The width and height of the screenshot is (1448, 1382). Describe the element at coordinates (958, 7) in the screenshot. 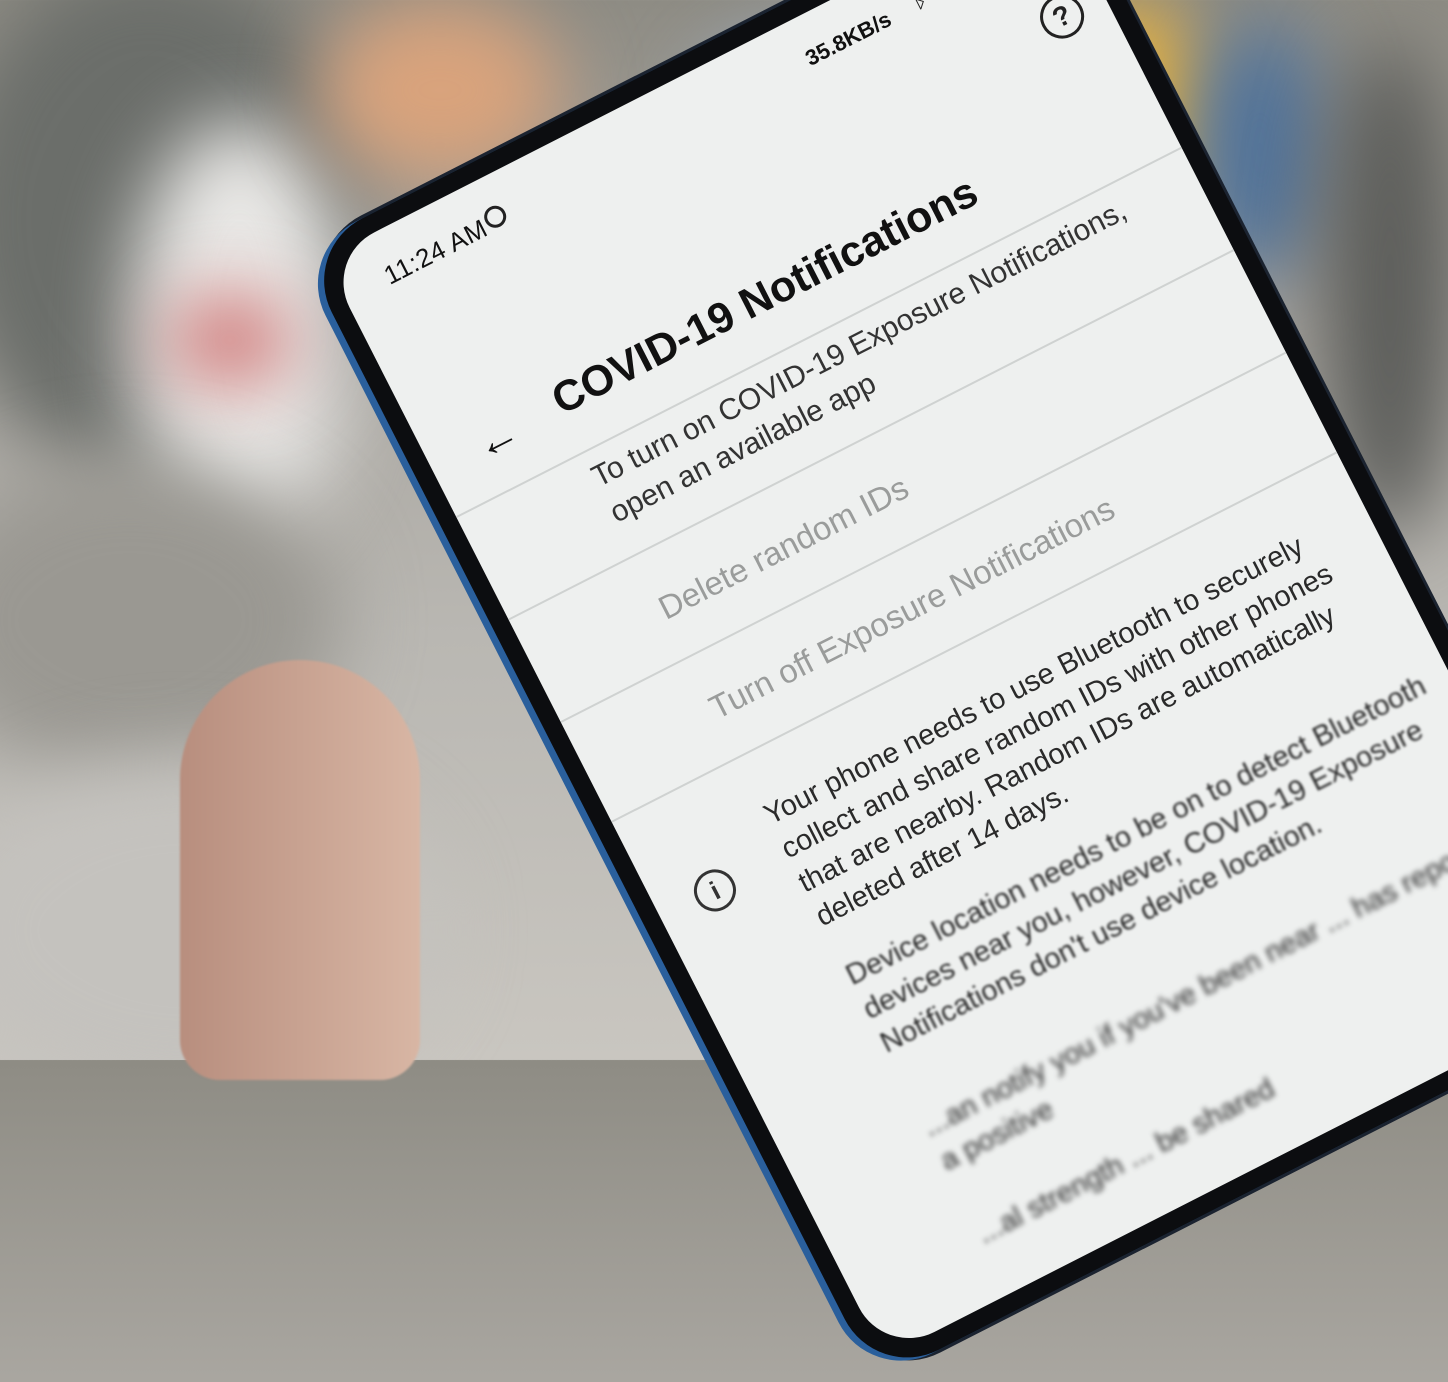

I see `status-icons: ᛒ⊘◴▟◠` at that location.